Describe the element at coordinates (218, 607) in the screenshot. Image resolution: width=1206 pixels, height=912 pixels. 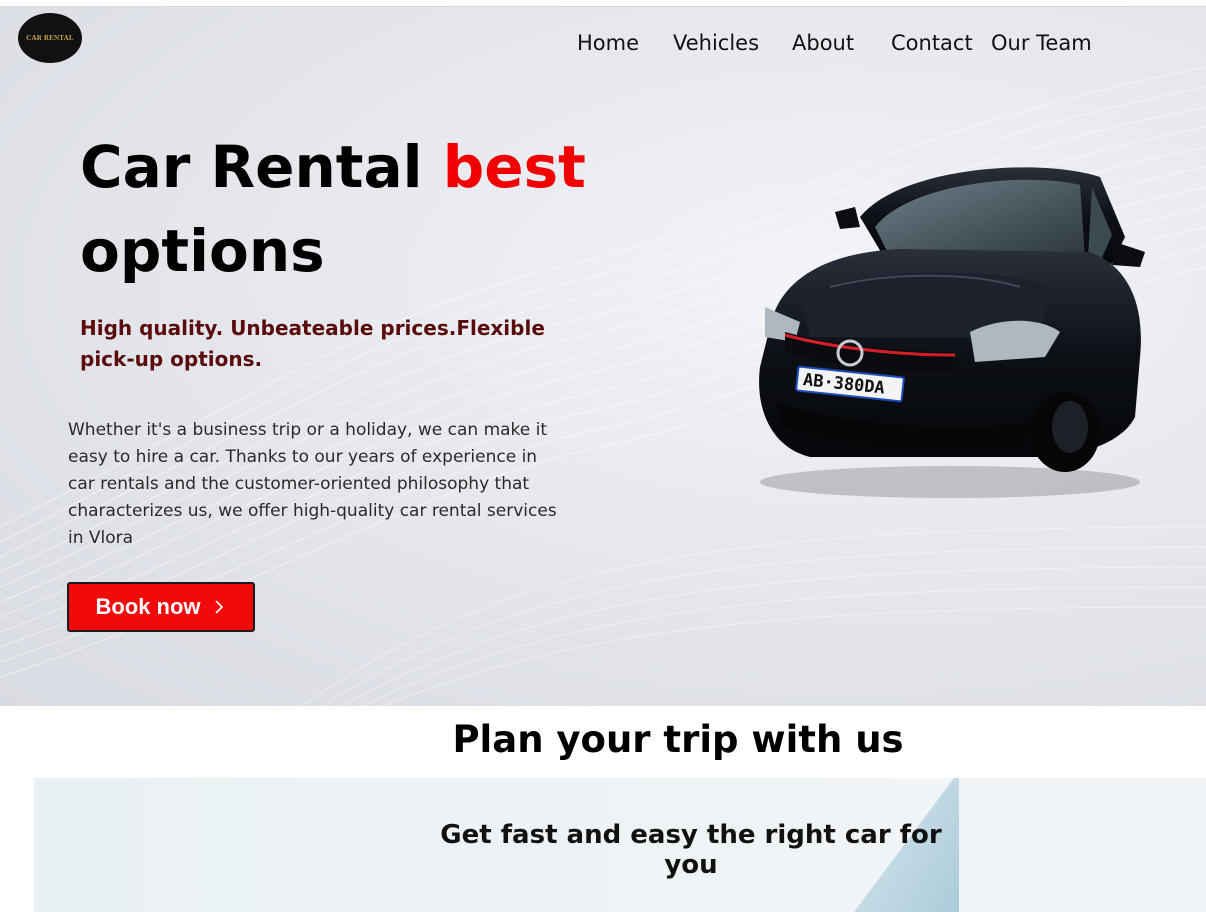
I see `chevron-right-icon` at that location.